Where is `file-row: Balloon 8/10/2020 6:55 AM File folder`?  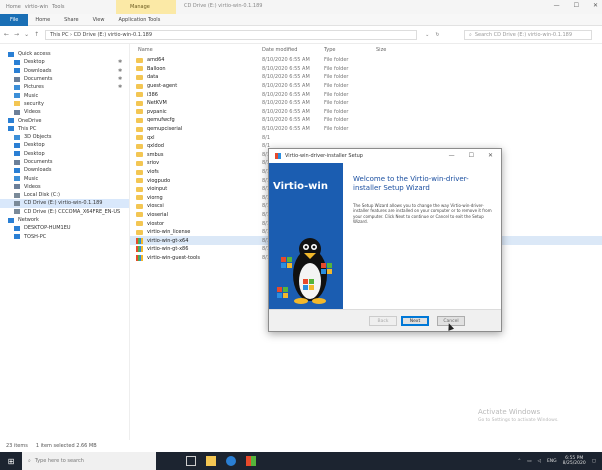
file-row: Balloon 8/10/2020 6:55 AM File folder is located at coordinates (366, 69).